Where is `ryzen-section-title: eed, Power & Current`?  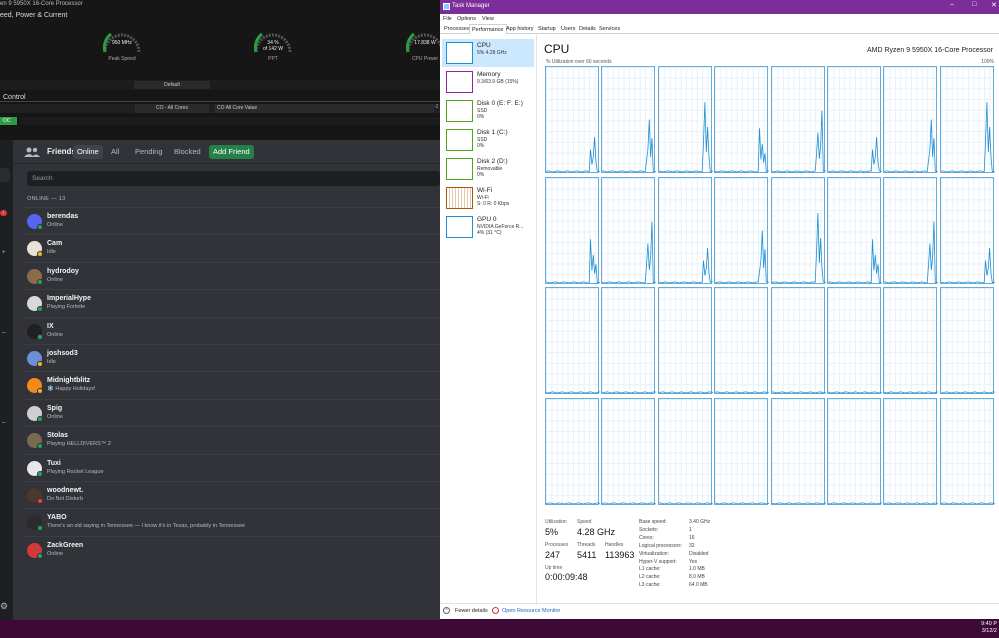
ryzen-section-title: eed, Power & Current is located at coordinates (34, 15).